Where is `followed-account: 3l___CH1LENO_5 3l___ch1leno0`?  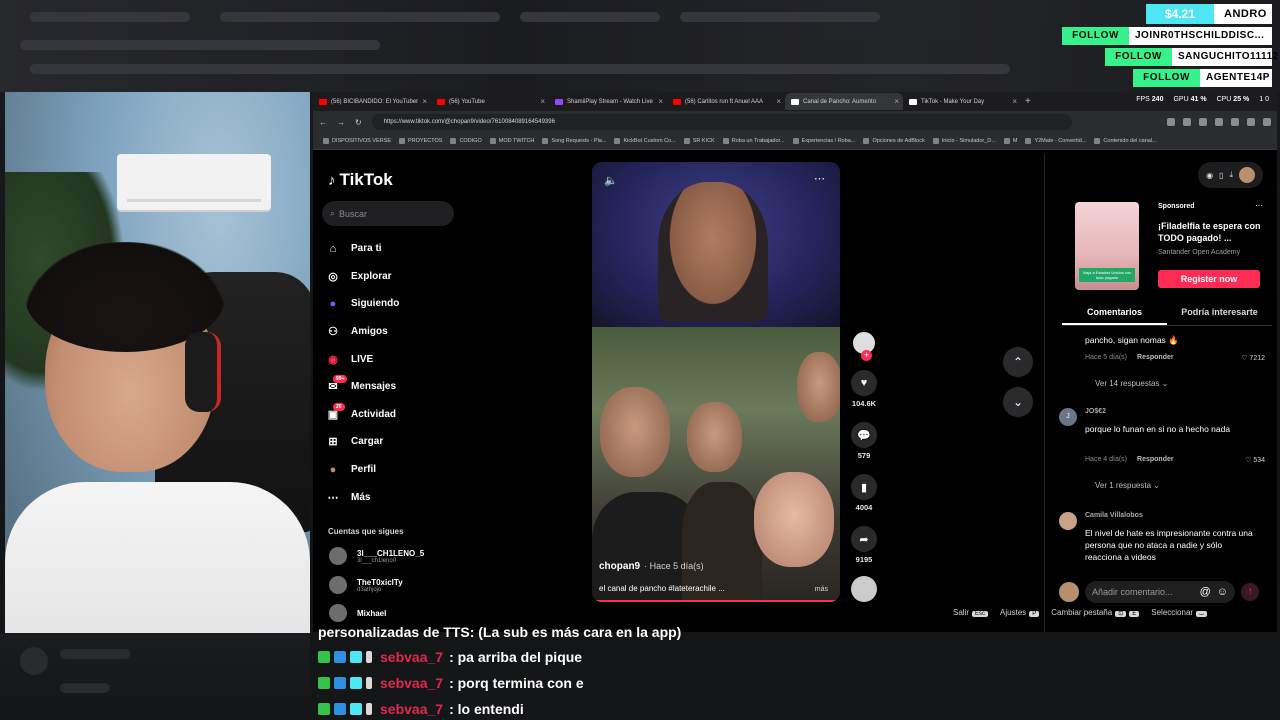 followed-account: 3l___CH1LENO_5 3l___ch1leno0 is located at coordinates (376, 556).